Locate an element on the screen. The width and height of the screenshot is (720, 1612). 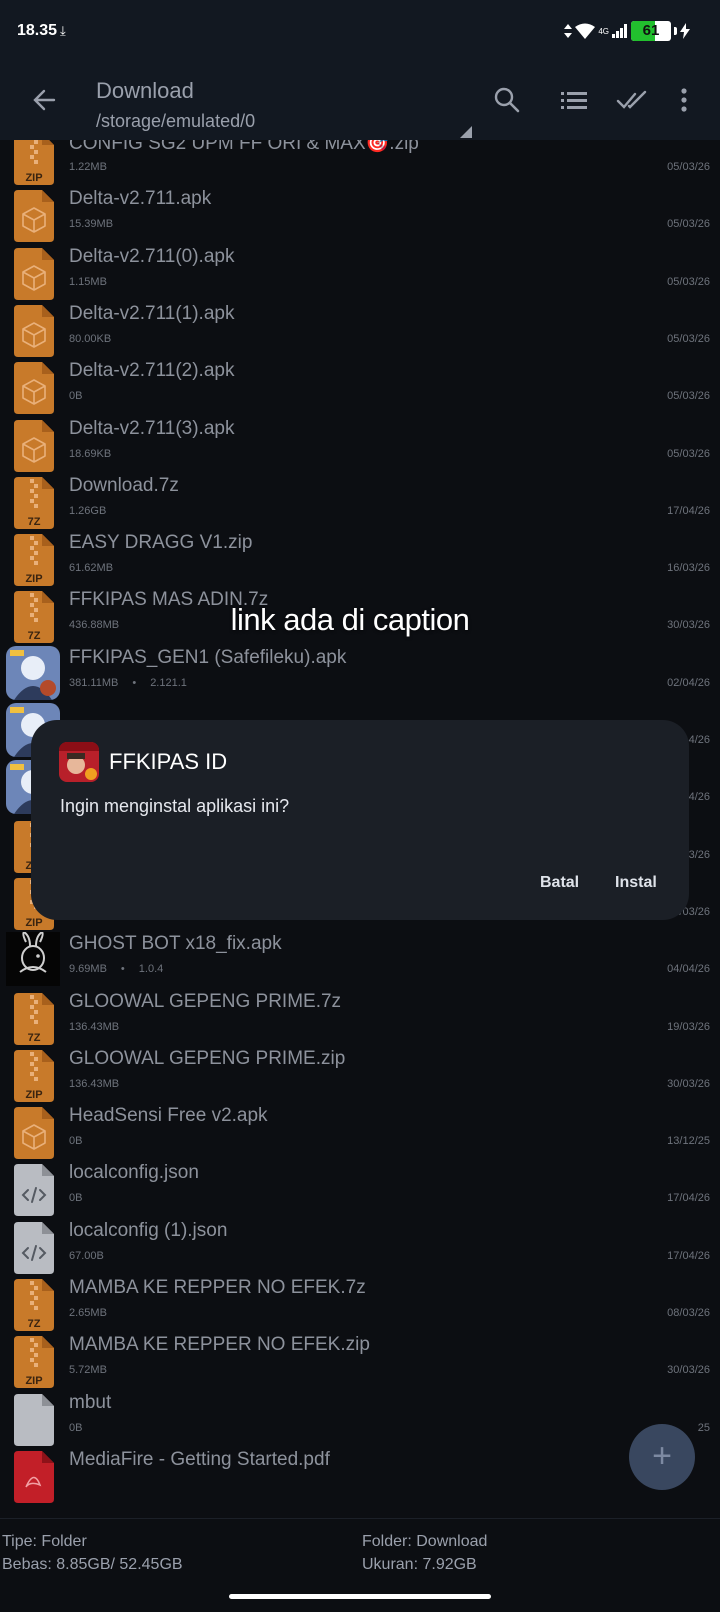
status-bar: 18.35 ⤓ 4G 61 is located at coordinates (360, 31).